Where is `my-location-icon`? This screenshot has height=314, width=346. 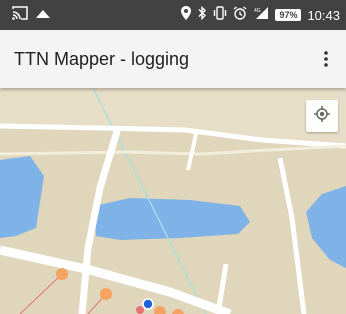
my-location-icon is located at coordinates (322, 116).